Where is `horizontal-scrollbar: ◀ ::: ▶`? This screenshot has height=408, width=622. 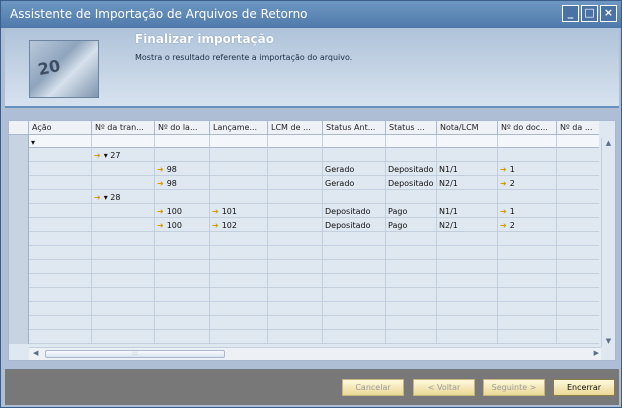
horizontal-scrollbar: ◀ ::: ▶ is located at coordinates (315, 353).